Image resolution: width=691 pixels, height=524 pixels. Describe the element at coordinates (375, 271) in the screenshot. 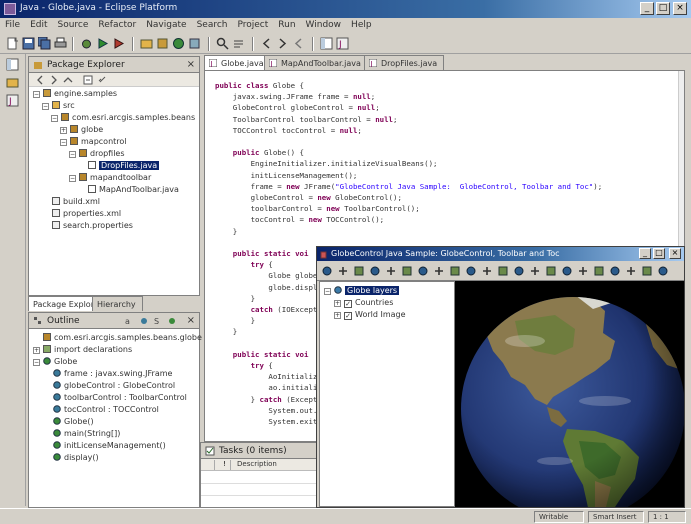

I see `zoom-out-icon` at that location.